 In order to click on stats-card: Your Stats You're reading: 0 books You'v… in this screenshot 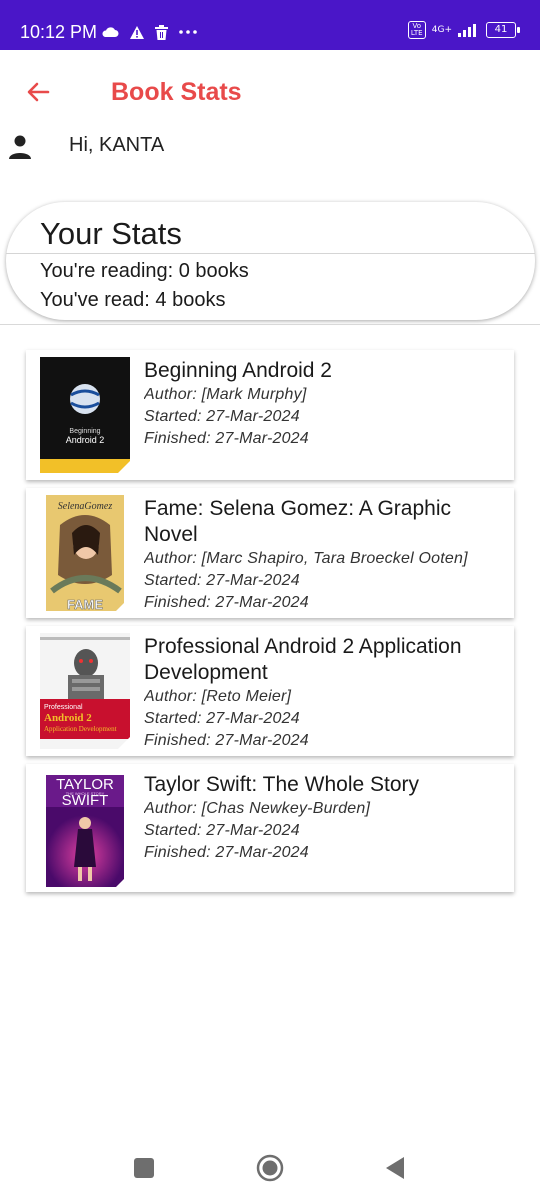, I will do `click(270, 261)`.